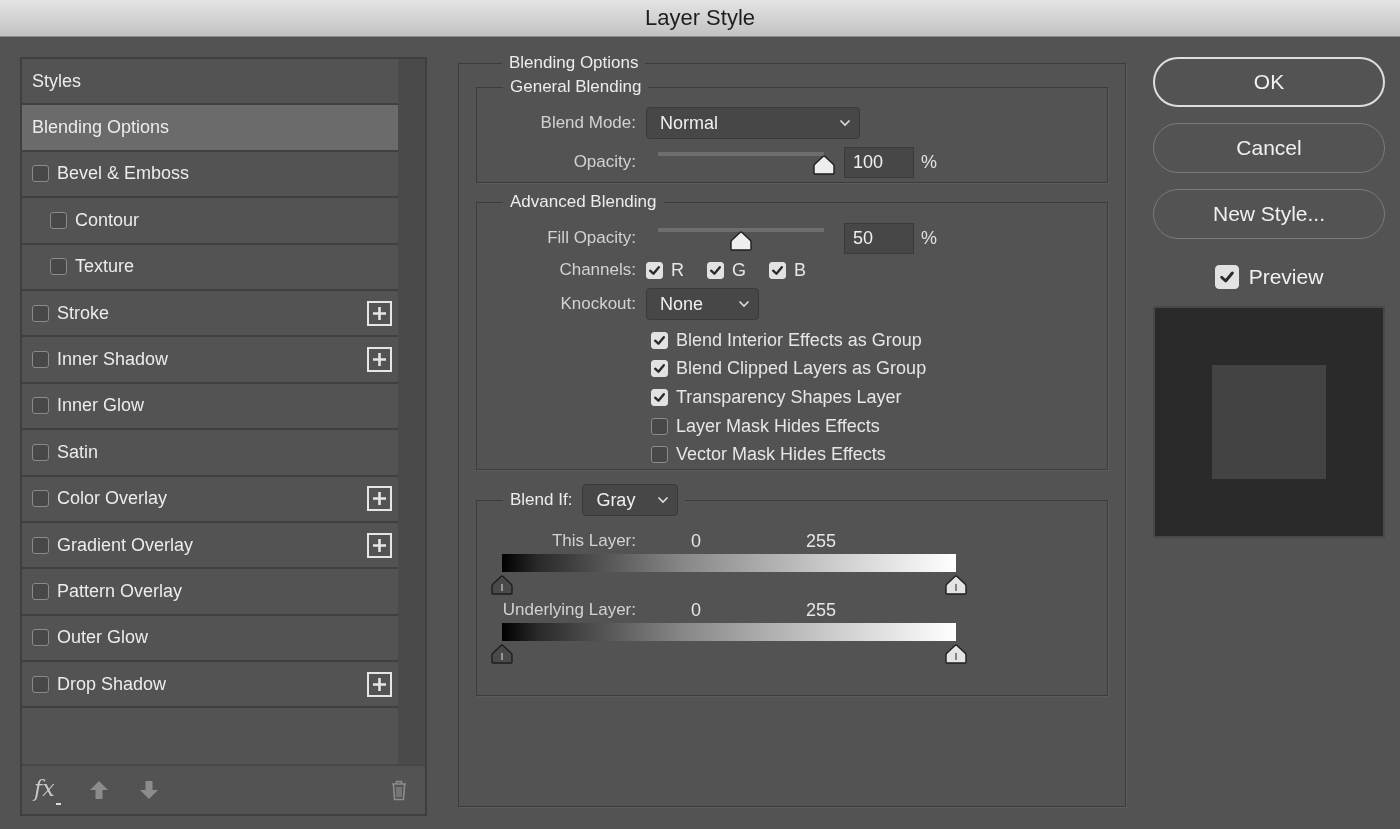  Describe the element at coordinates (800, 270) in the screenshot. I see `channel-label: B` at that location.